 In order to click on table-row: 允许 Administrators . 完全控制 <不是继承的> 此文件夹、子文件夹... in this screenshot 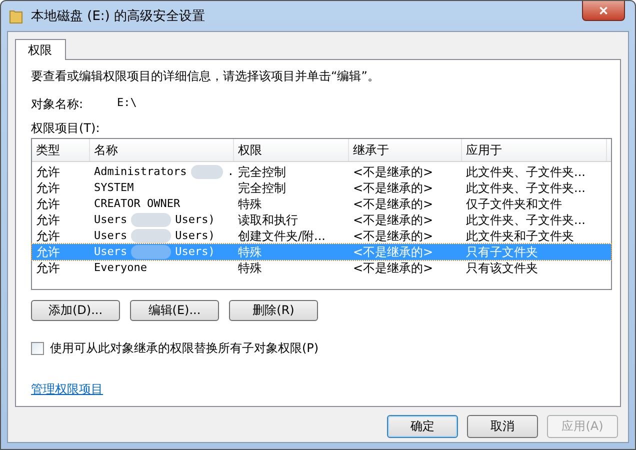, I will do `click(321, 172)`.